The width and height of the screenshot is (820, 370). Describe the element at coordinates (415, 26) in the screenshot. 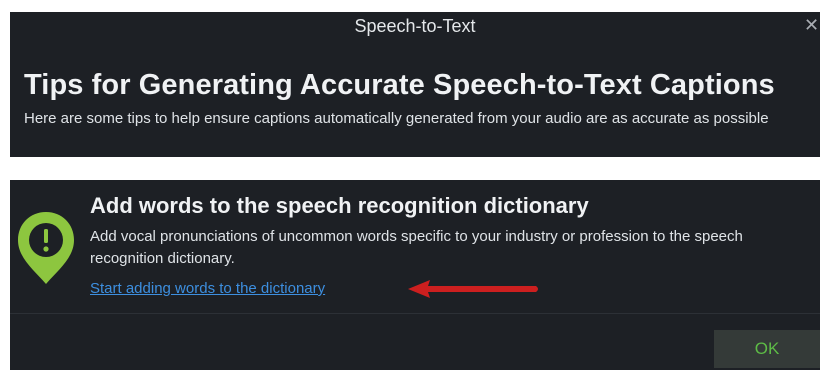

I see `dialog-title: Speech-to-Text` at that location.